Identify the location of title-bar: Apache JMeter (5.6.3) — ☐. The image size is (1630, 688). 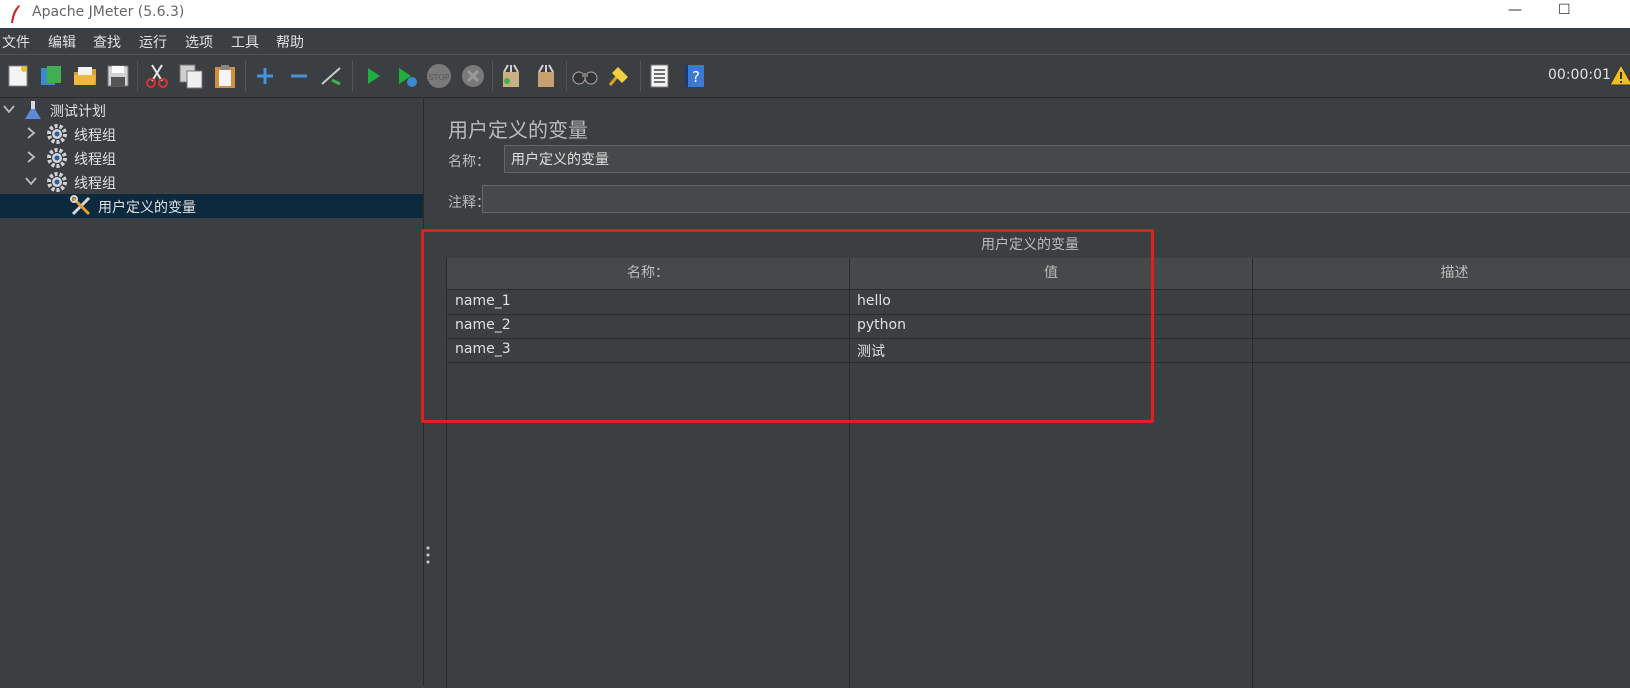
(815, 14).